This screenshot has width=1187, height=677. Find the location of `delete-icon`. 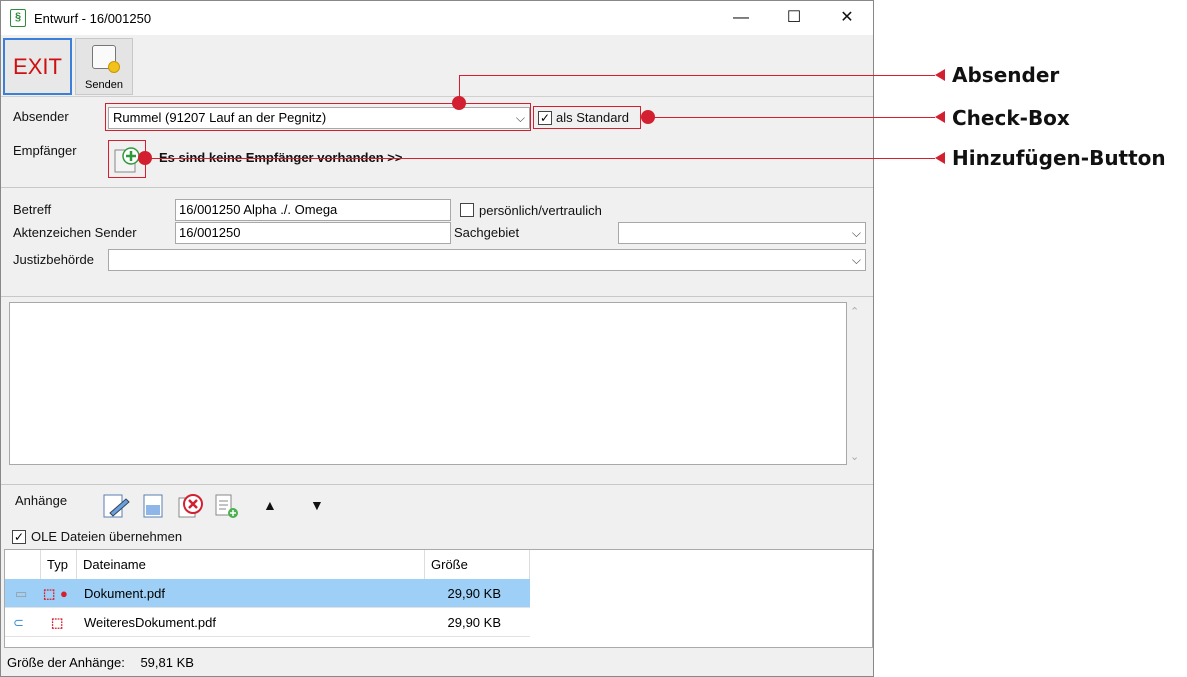

delete-icon is located at coordinates (190, 506).